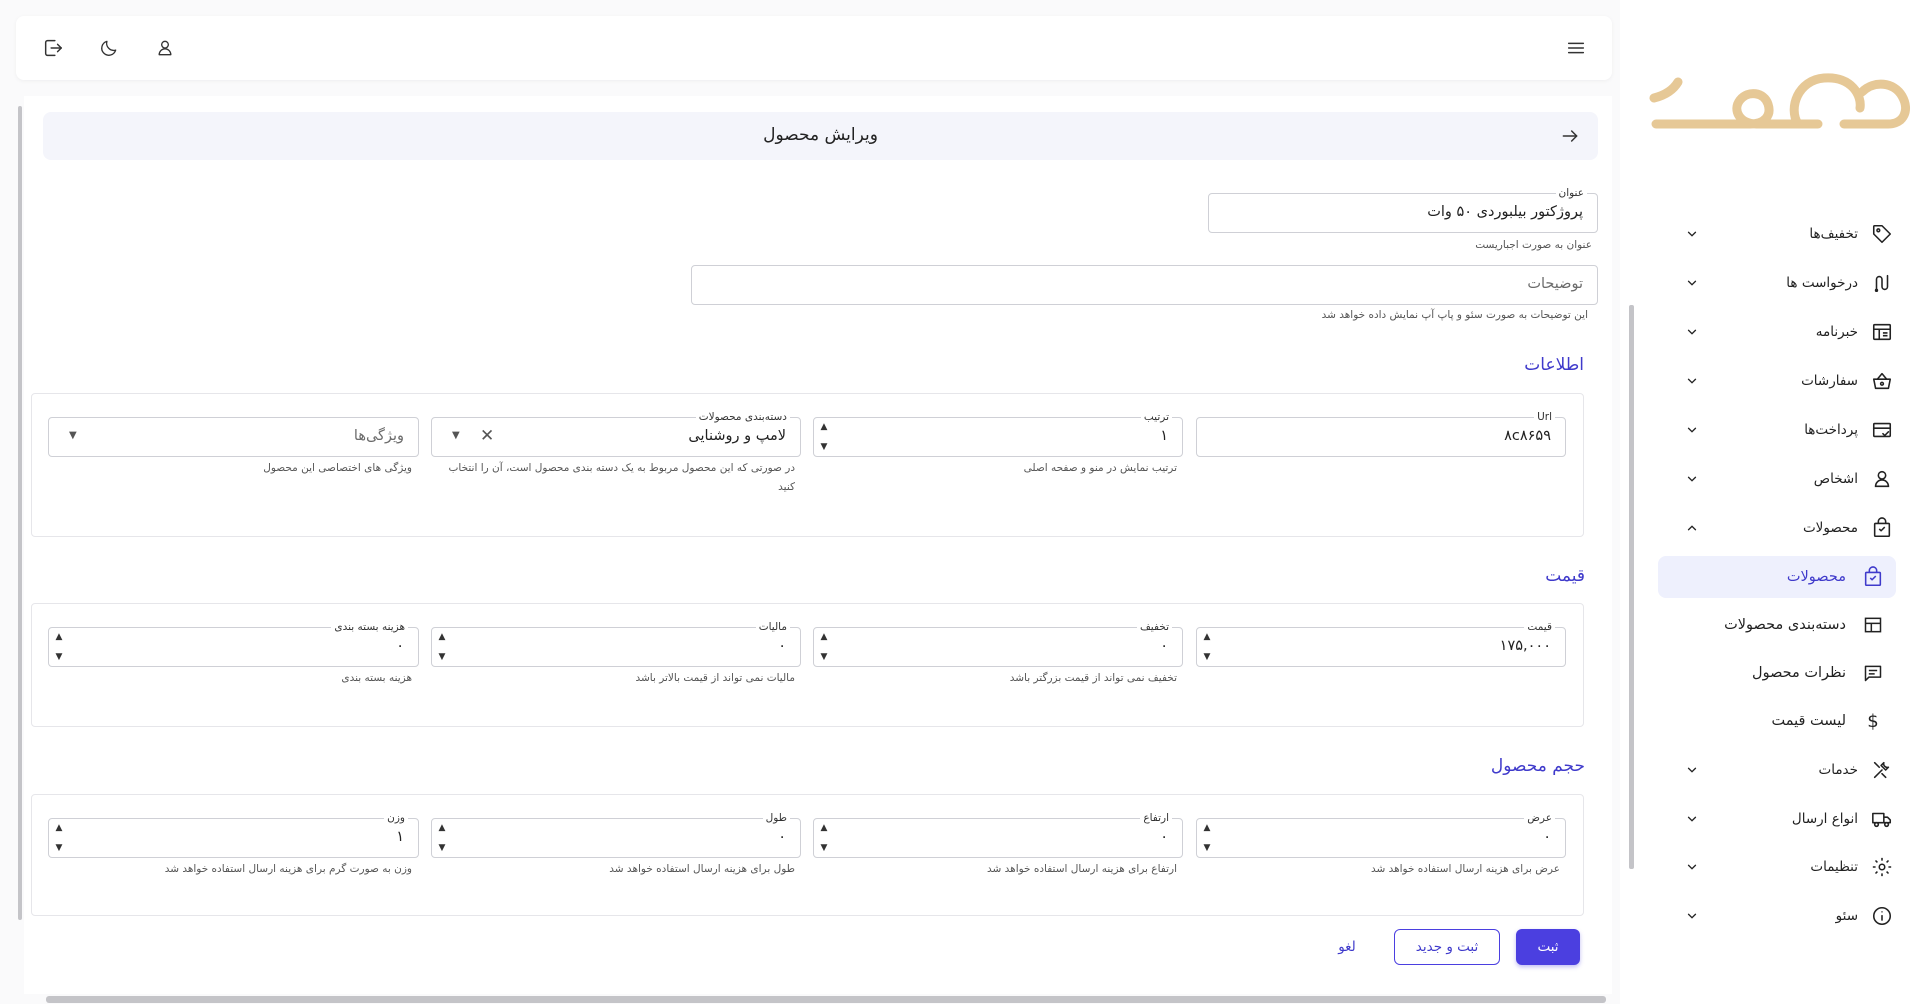 This screenshot has width=1920, height=1004. I want to click on sidebar-item-services: خدمات, so click(1782, 770).